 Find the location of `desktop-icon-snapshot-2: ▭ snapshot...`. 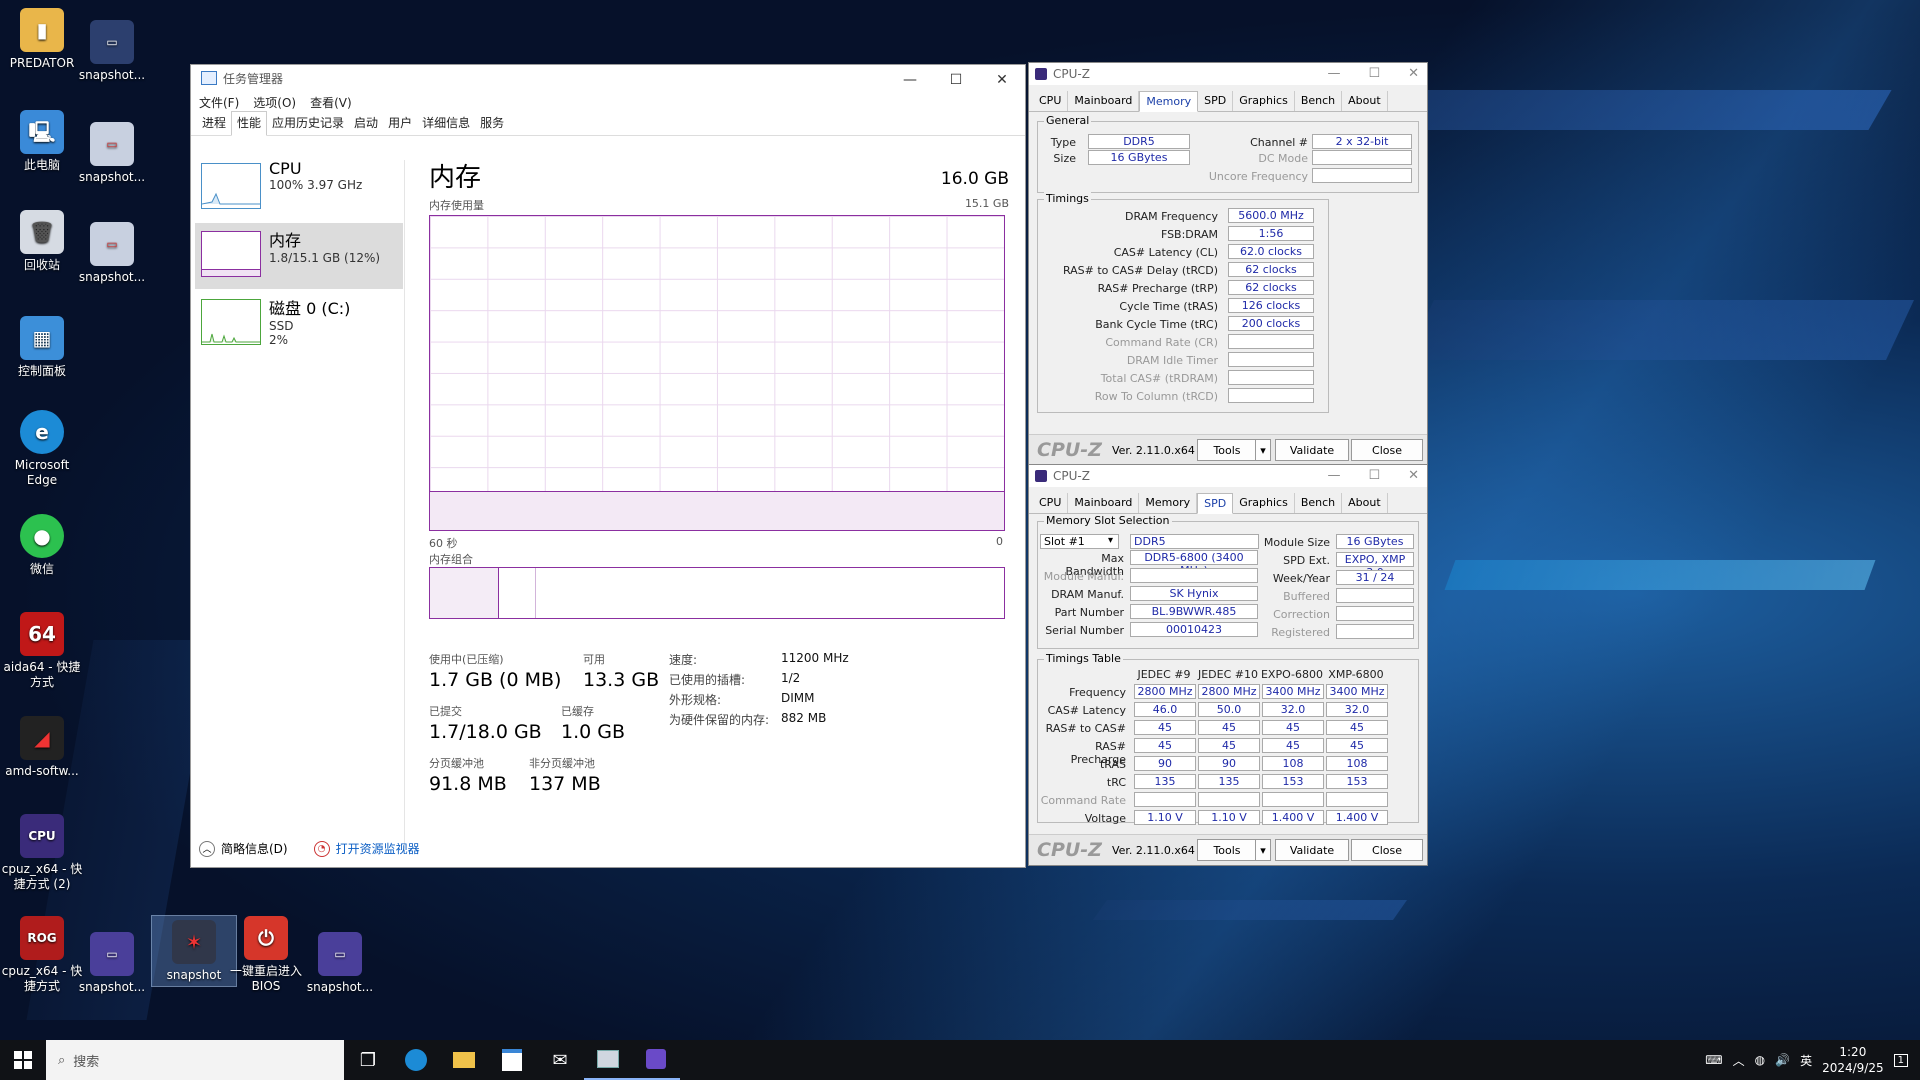

desktop-icon-snapshot-2: ▭ snapshot... is located at coordinates (112, 153).